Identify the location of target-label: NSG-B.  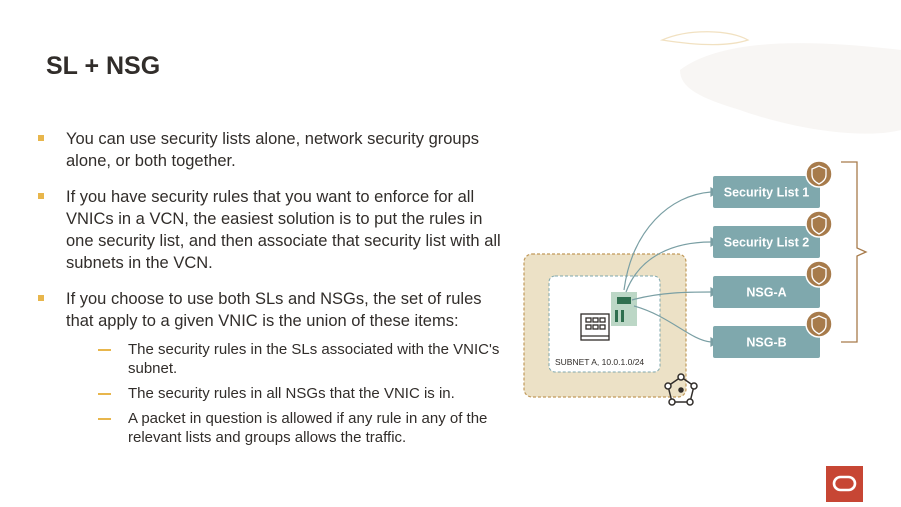
(766, 343).